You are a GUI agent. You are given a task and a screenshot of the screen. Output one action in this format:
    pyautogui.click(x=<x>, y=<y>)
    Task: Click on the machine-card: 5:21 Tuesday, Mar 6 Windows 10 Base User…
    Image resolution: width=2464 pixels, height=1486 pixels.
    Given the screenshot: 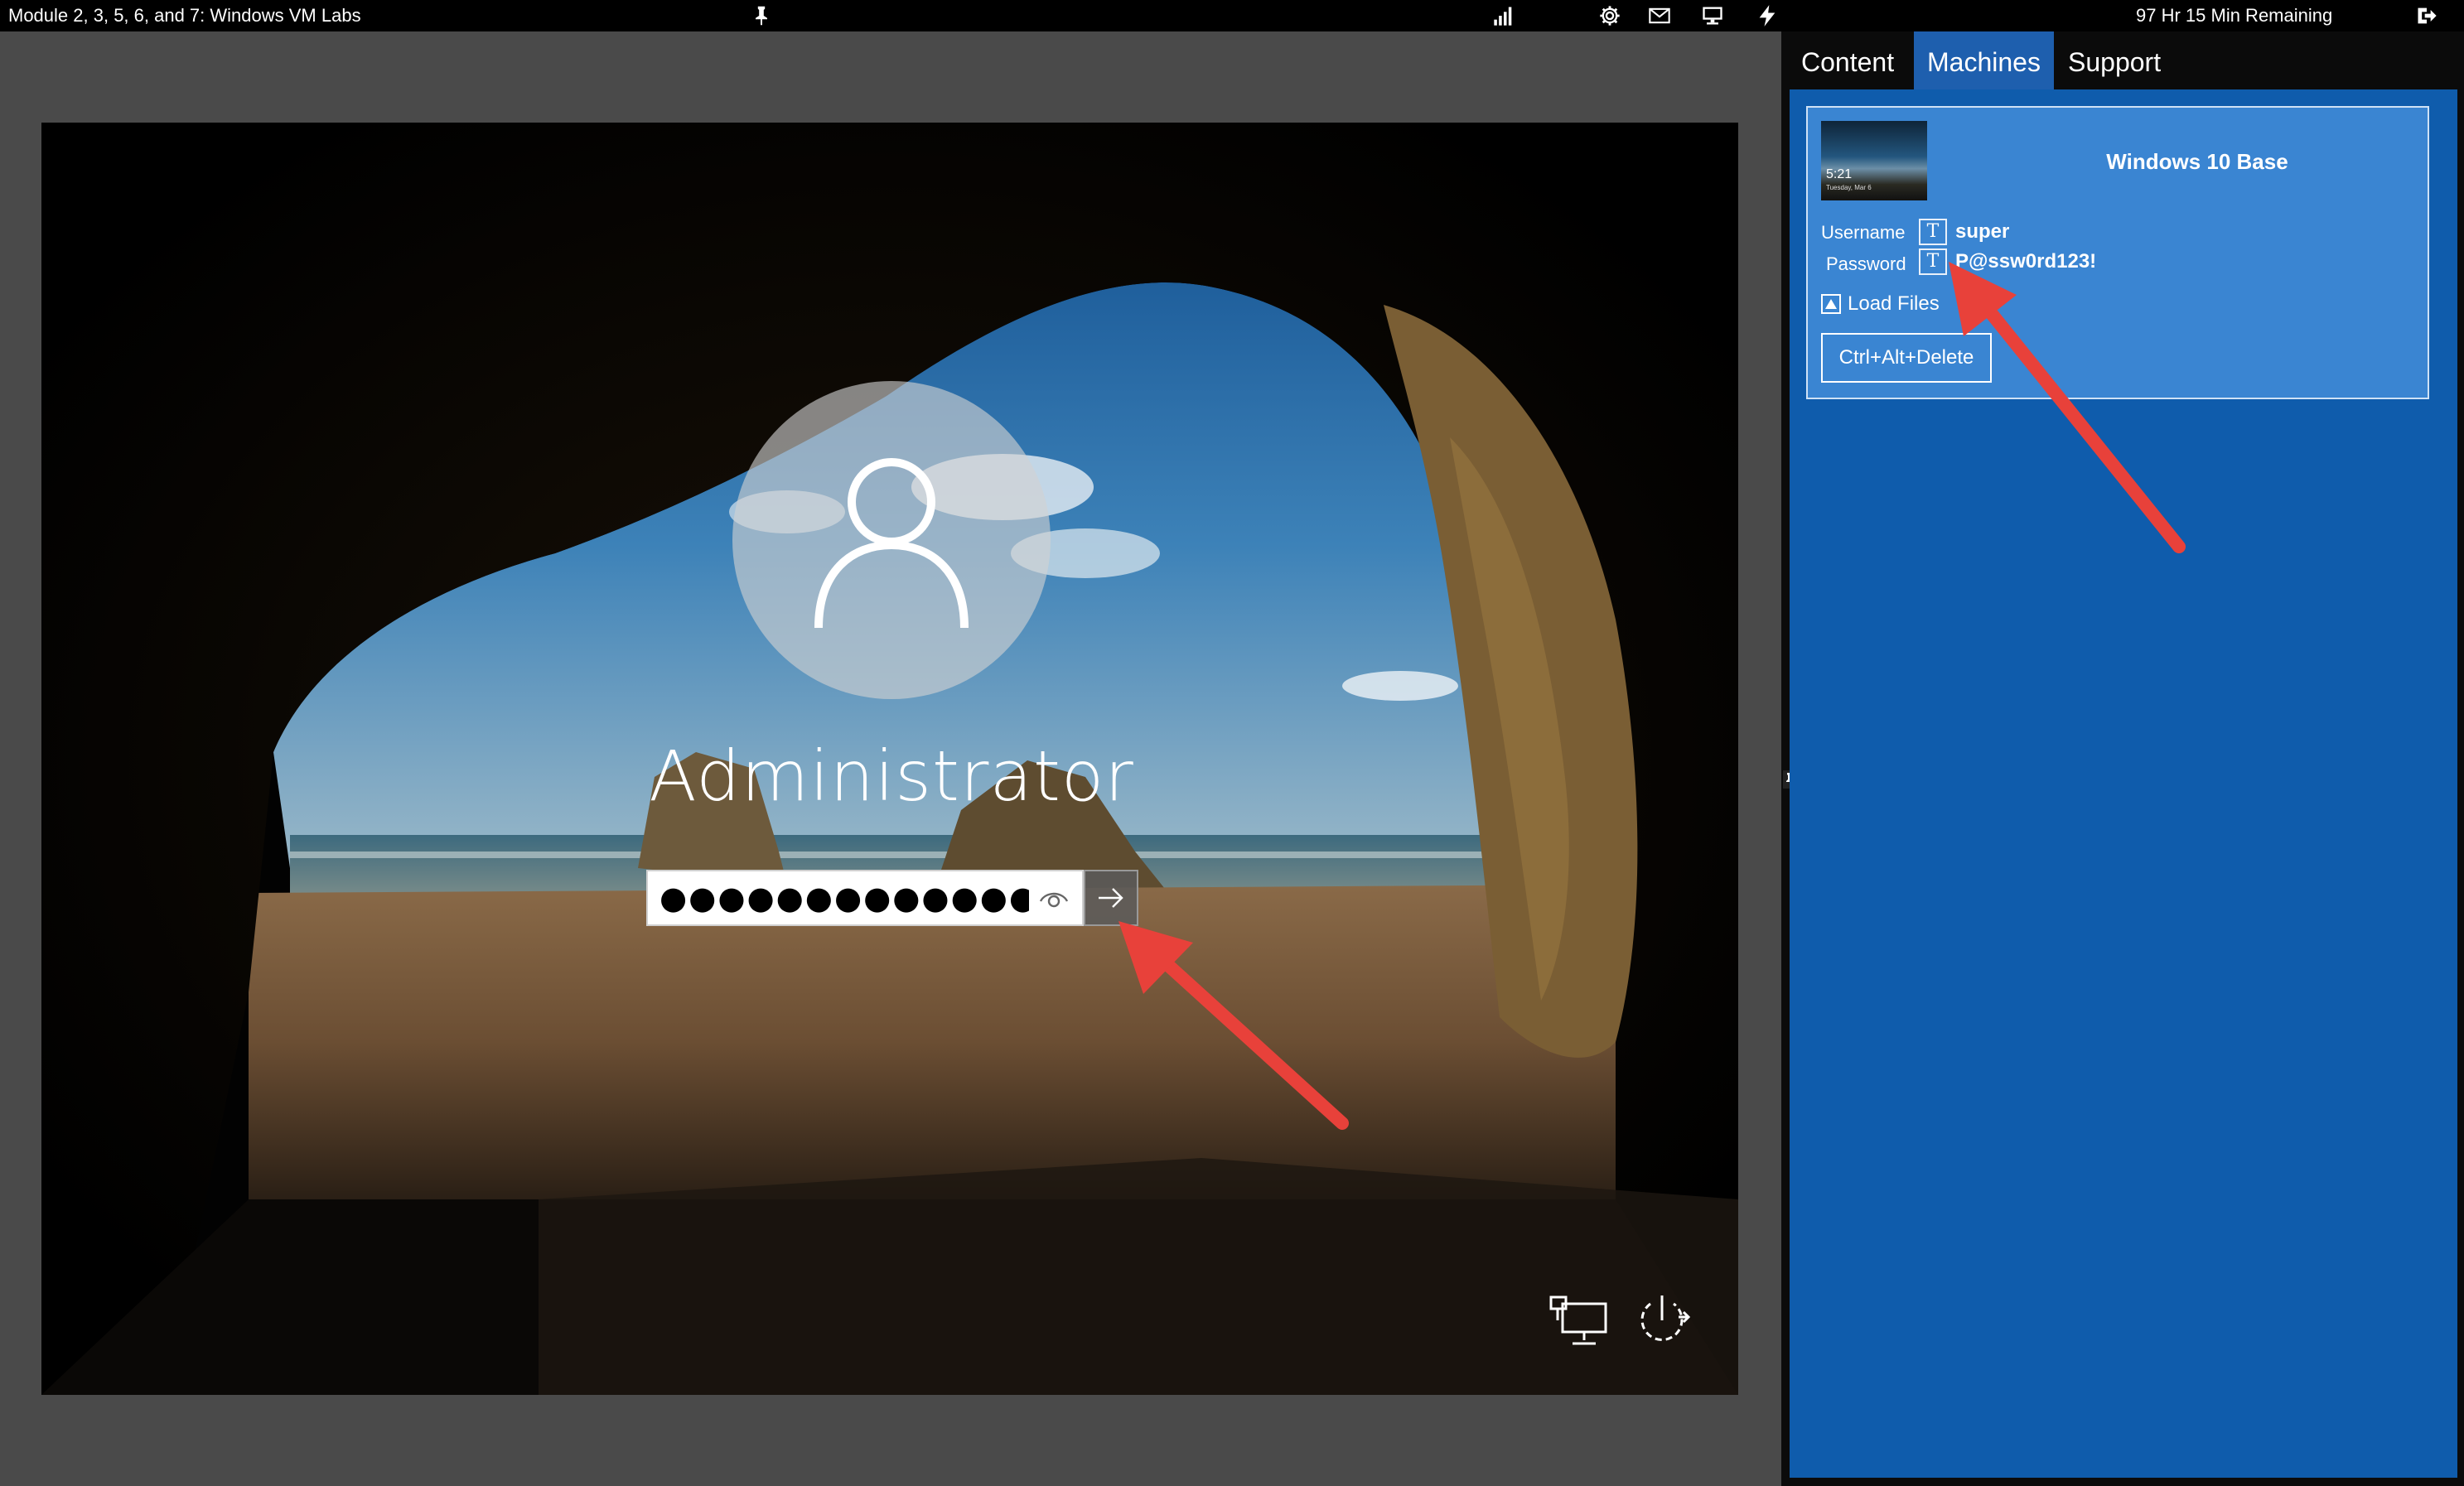 What is the action you would take?
    pyautogui.click(x=2117, y=252)
    